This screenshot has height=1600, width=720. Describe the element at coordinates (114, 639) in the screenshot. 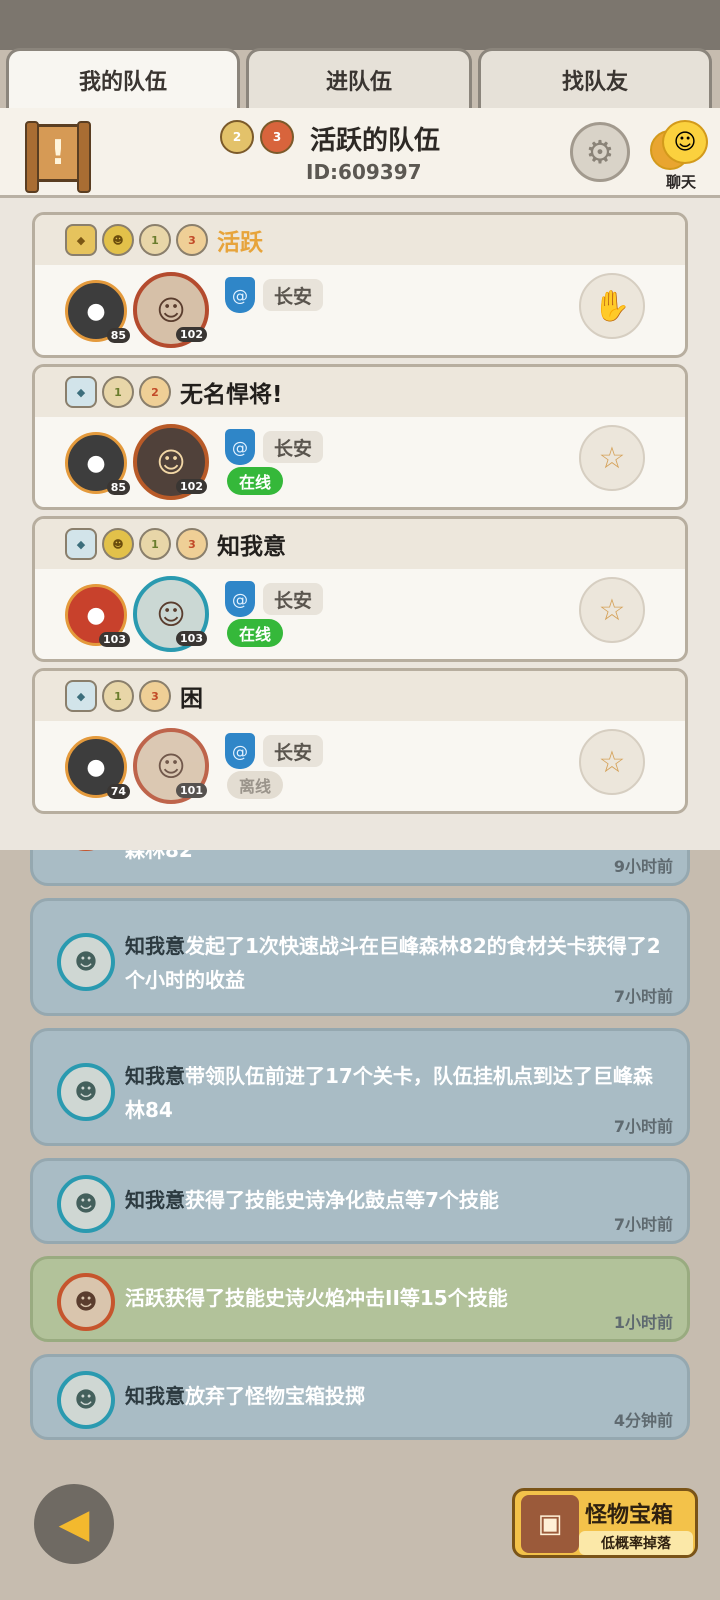

I see `pet-level: 103` at that location.